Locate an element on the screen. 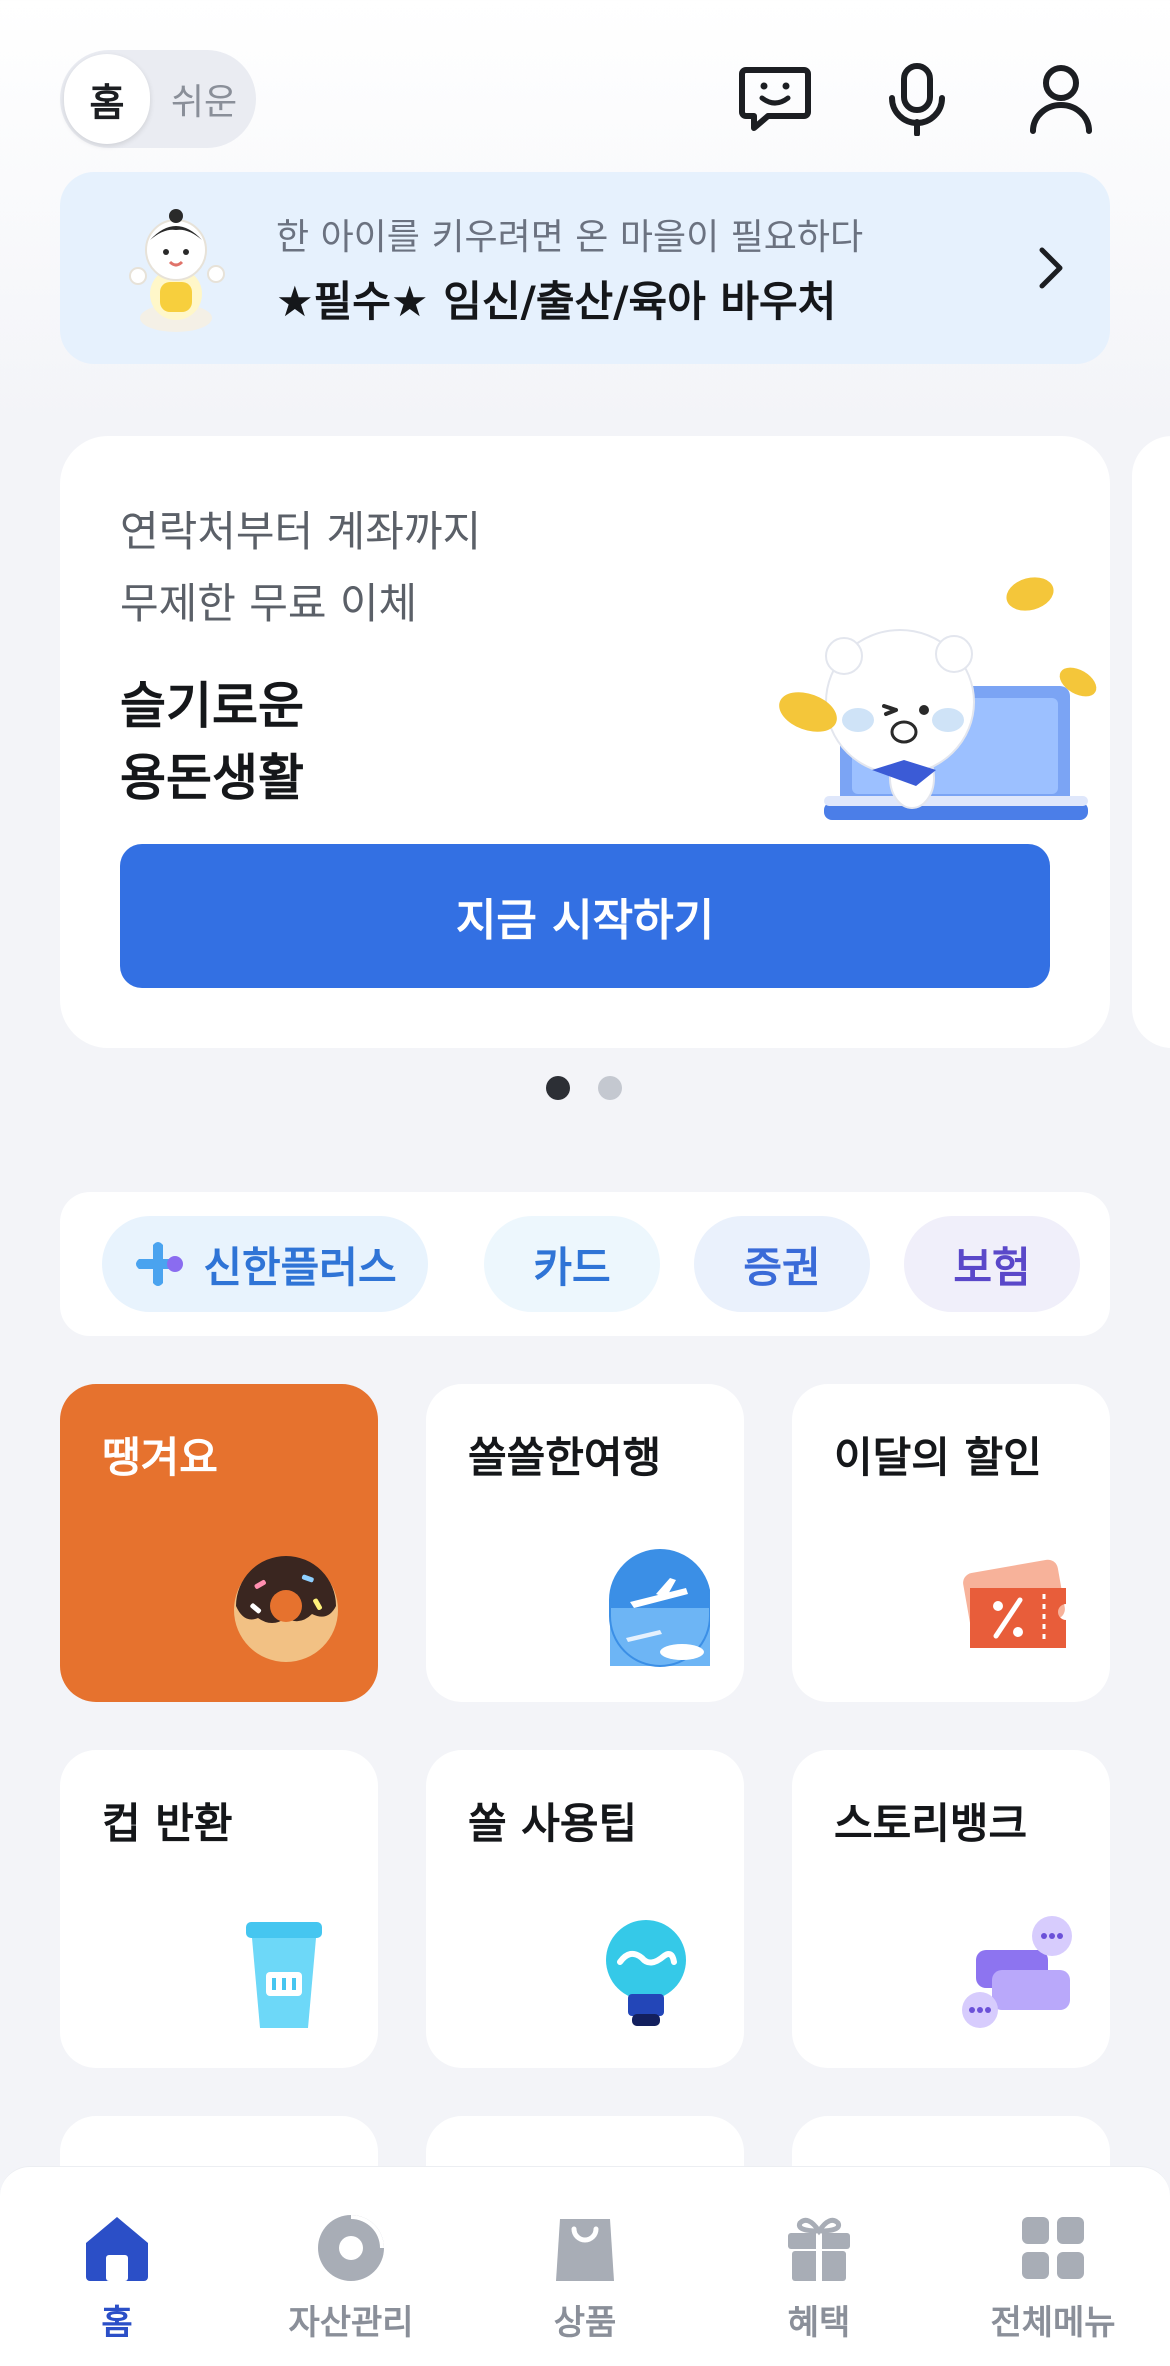 The image size is (1170, 2366). banner-subtitle: 한 아이를 키우려면 온 마을이 필요하다 is located at coordinates (570, 237).